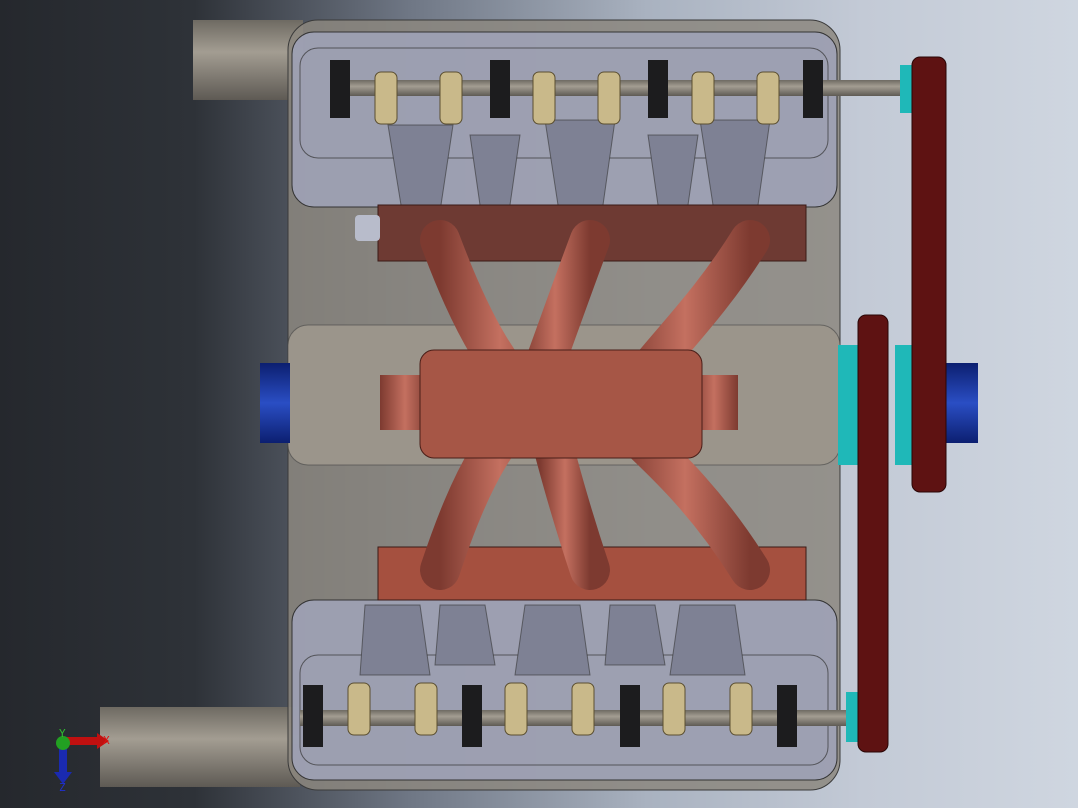 Image resolution: width=1078 pixels, height=808 pixels. Describe the element at coordinates (248, 60) in the screenshot. I see `exhaust-pipe-top` at that location.